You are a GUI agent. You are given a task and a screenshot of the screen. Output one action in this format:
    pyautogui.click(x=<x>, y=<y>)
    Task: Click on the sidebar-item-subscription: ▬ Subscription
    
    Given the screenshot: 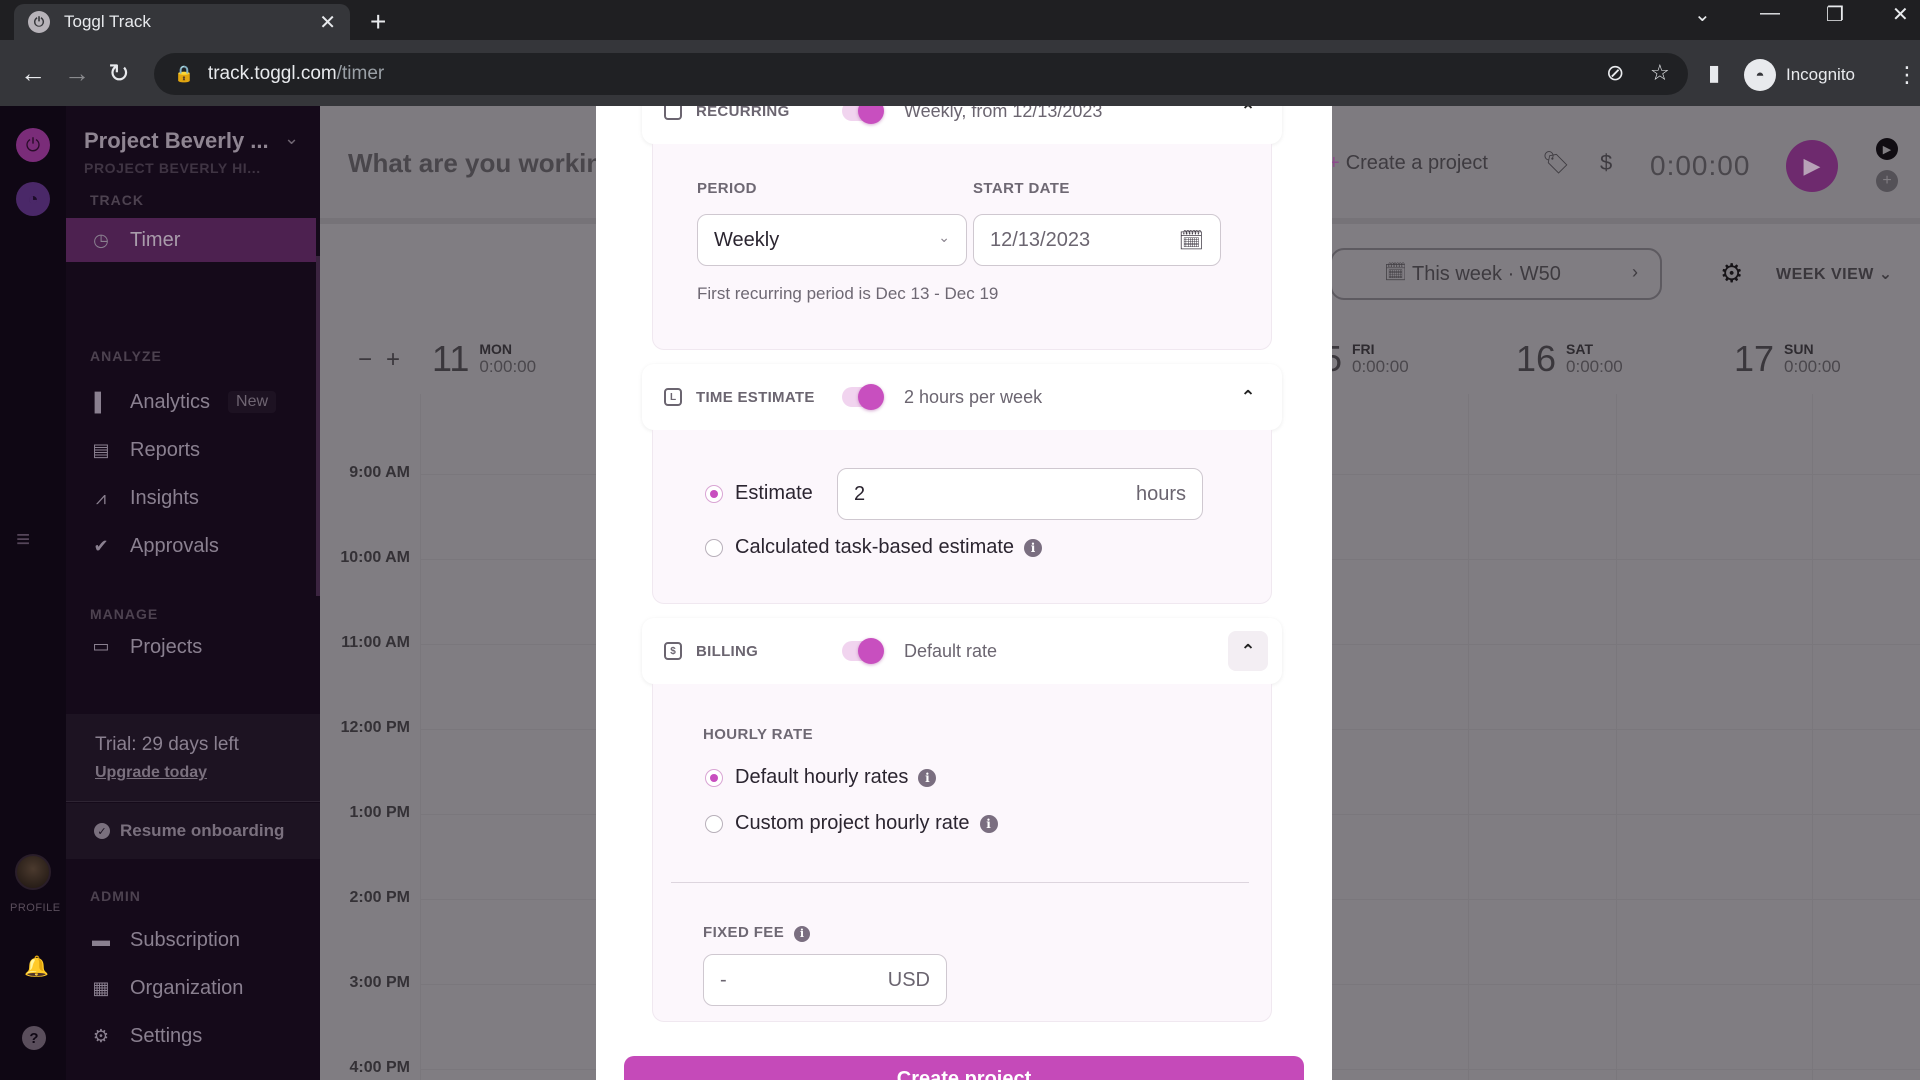 What is the action you would take?
    pyautogui.click(x=191, y=940)
    